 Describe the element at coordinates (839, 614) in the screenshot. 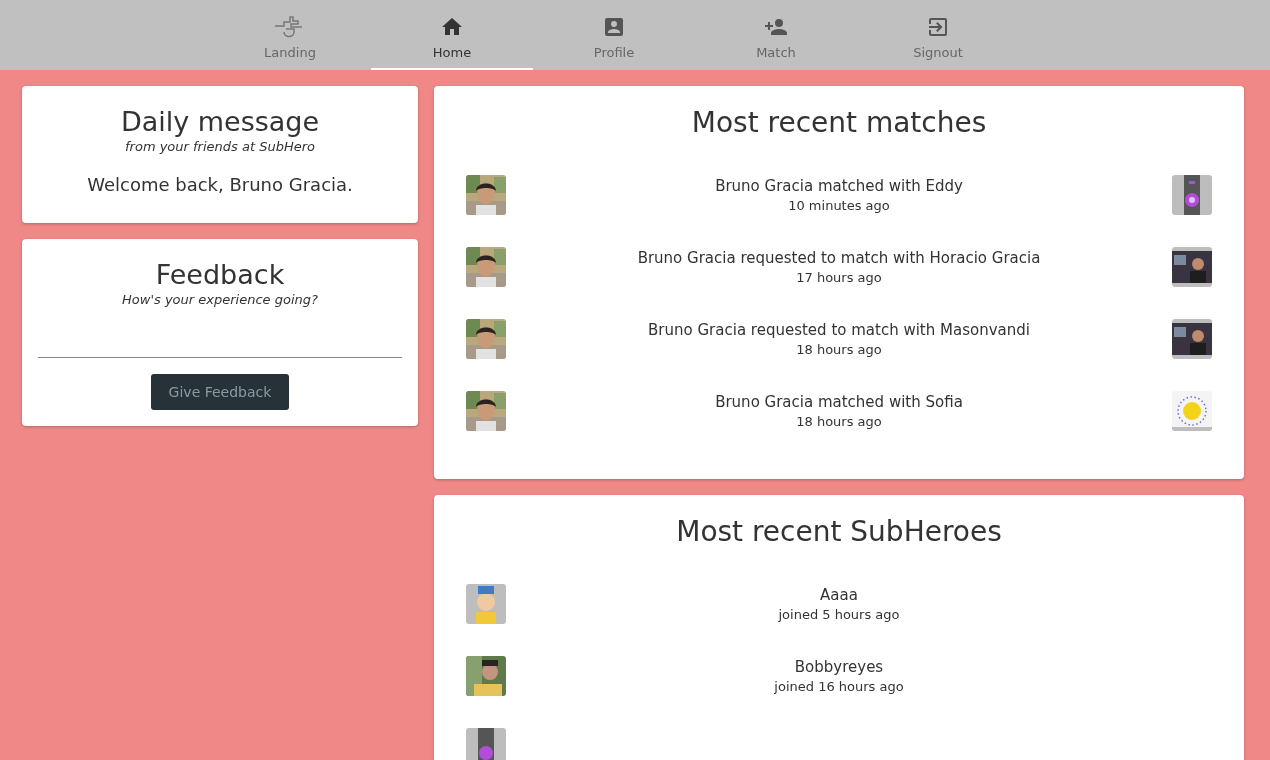

I see `joined-time: joined 5 hours ago` at that location.